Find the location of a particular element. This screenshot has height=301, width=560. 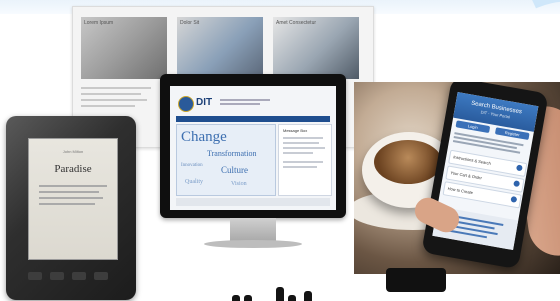

hero-word: Culture is located at coordinates (234, 170).